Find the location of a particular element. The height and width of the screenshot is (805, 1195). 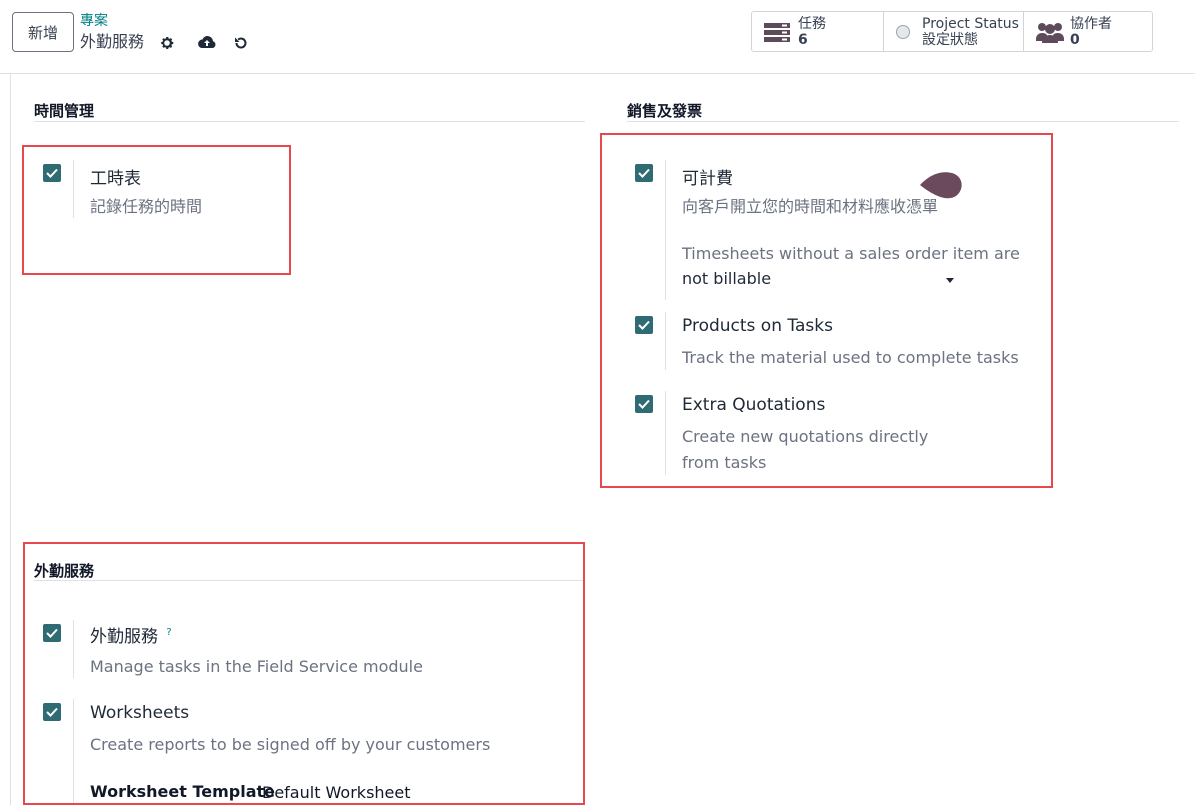

collaborators-count: 0 is located at coordinates (1075, 39).